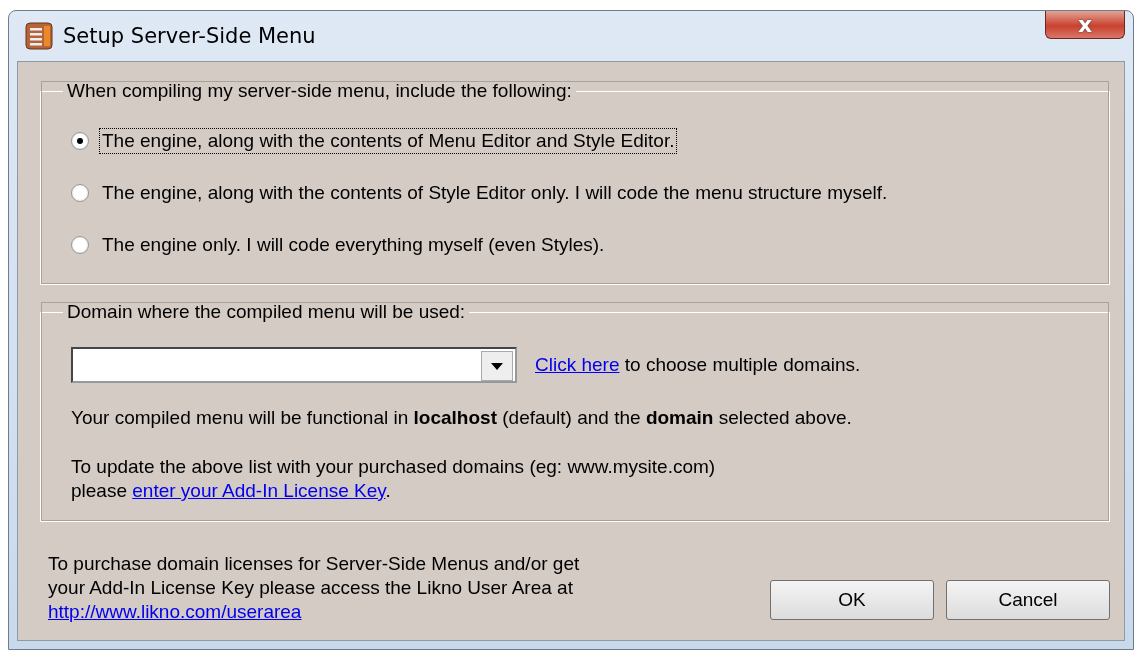 The width and height of the screenshot is (1142, 660). I want to click on multi-domain-hint: Click here to choose multiple domains., so click(698, 365).